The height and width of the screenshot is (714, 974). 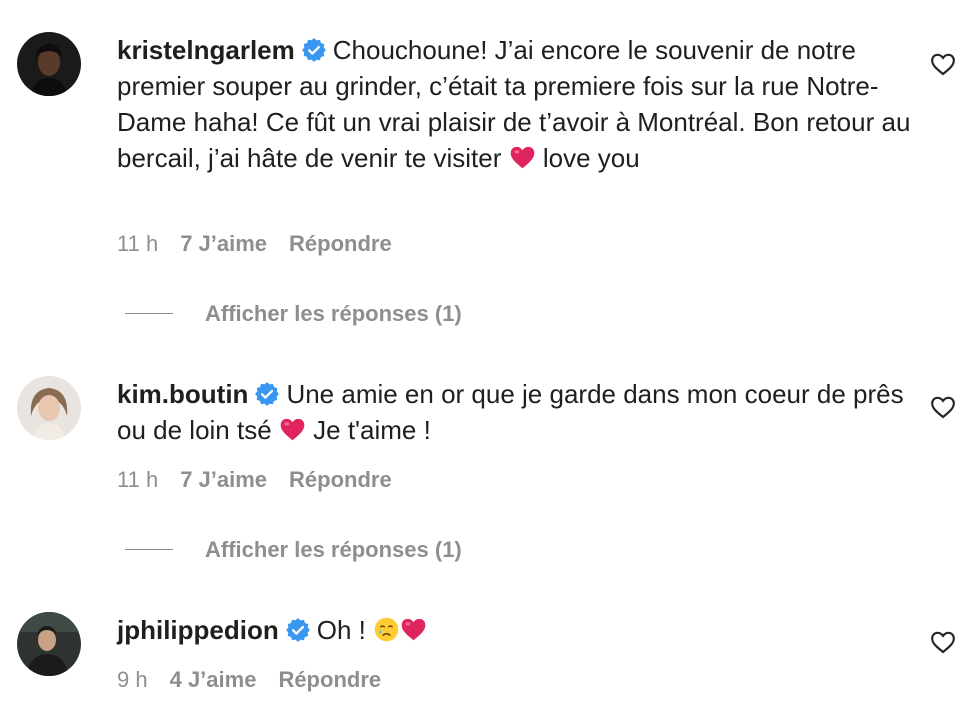 I want to click on likes-count: 4 J’aime, so click(x=213, y=679).